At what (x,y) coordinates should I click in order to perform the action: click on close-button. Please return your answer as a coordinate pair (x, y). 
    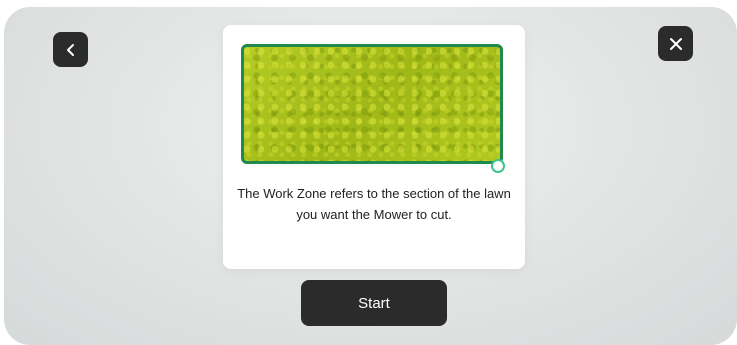
    Looking at the image, I should click on (675, 43).